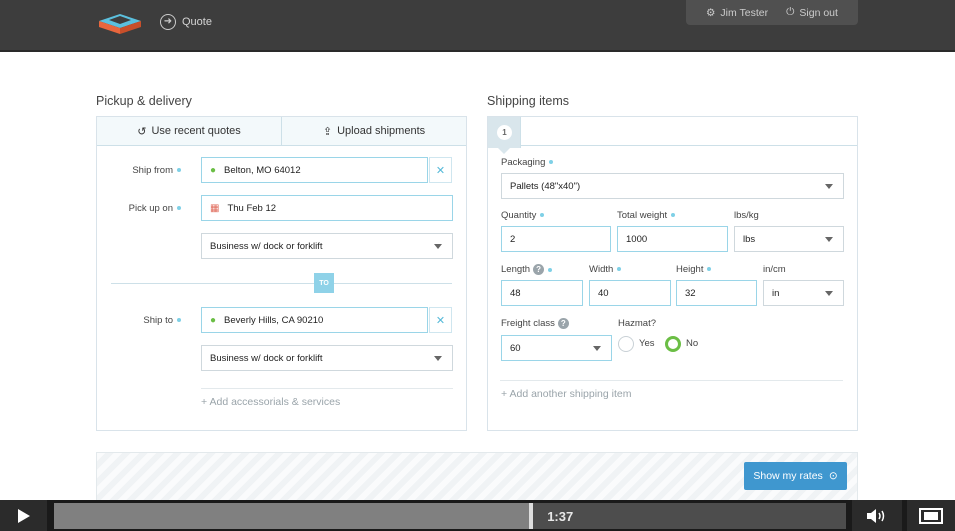 The image size is (955, 531). Describe the element at coordinates (327, 246) in the screenshot. I see `pickup-location-type-select: Business w/ dock or forklift` at that location.